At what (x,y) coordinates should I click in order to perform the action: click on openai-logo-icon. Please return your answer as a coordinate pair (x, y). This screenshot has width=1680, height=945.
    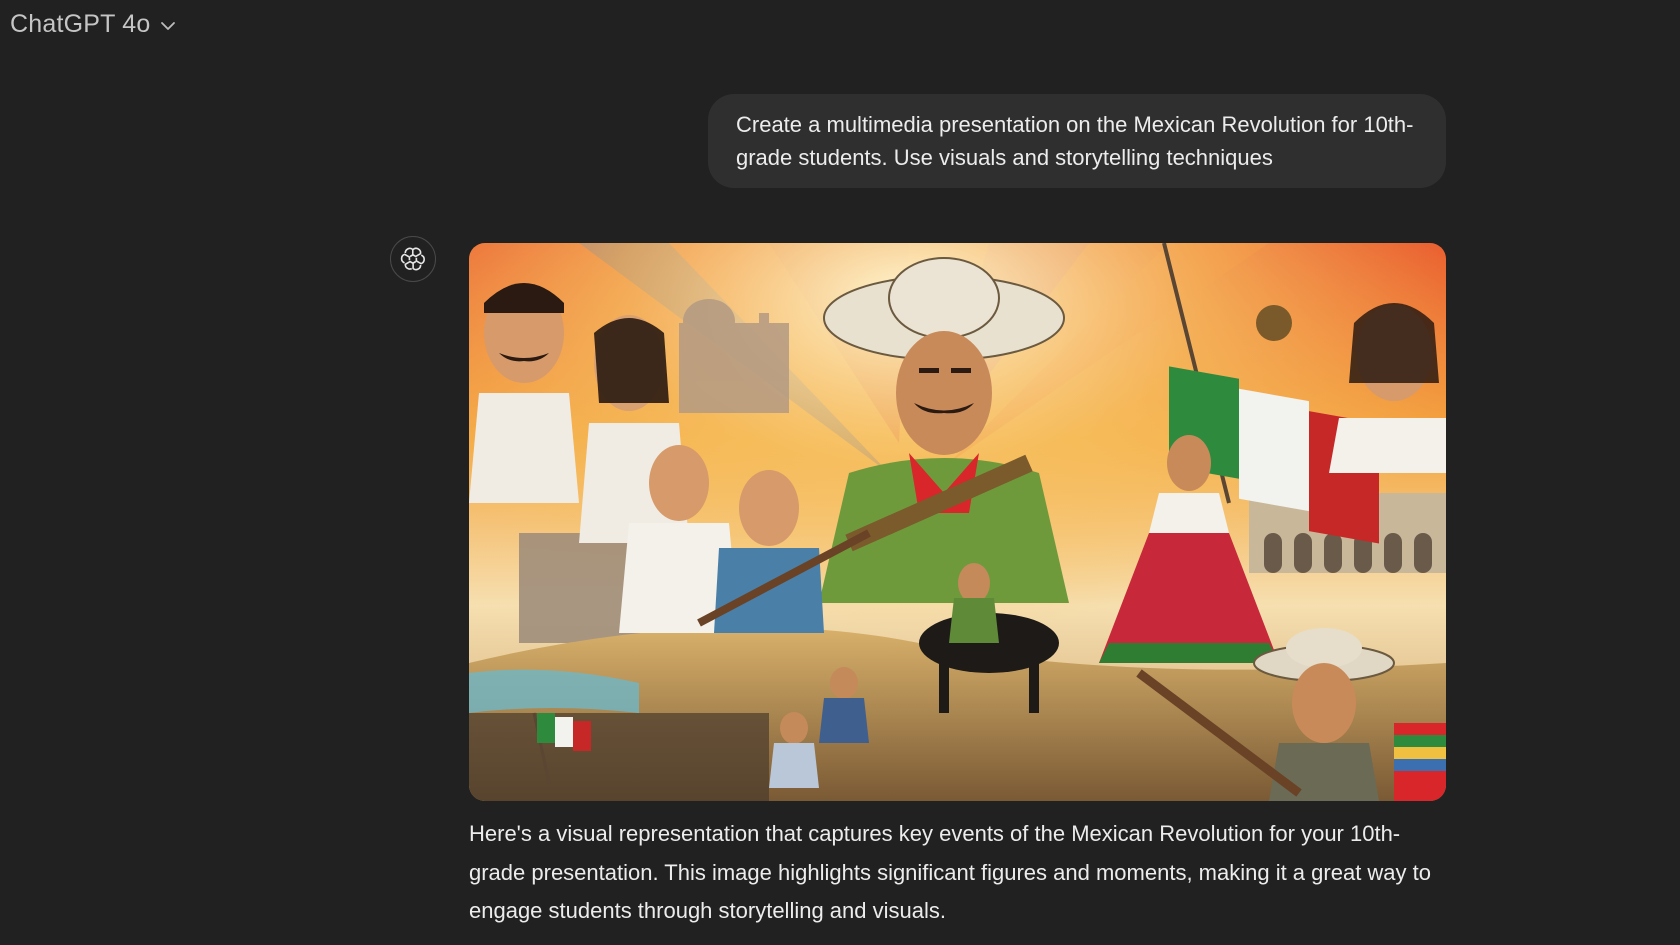
    Looking at the image, I should click on (412, 259).